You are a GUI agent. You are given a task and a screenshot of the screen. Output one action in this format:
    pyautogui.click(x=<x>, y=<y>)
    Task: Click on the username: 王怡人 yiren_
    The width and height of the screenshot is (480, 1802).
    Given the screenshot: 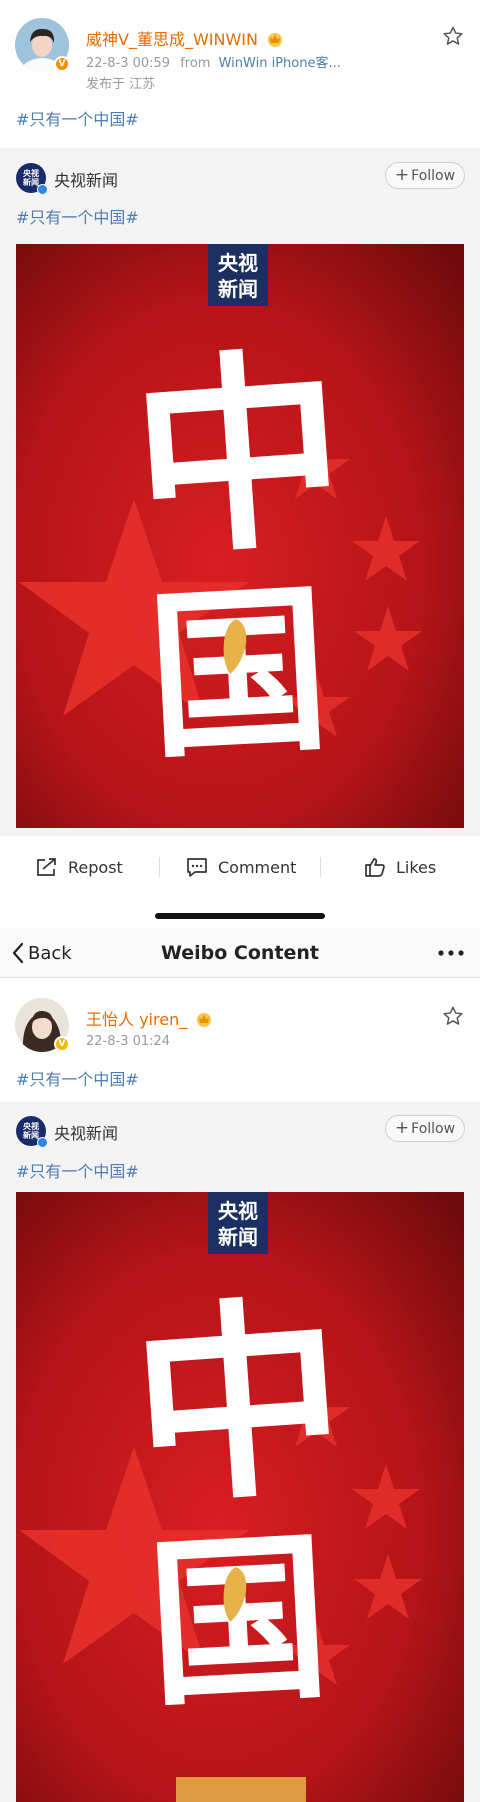 What is the action you would take?
    pyautogui.click(x=149, y=1018)
    